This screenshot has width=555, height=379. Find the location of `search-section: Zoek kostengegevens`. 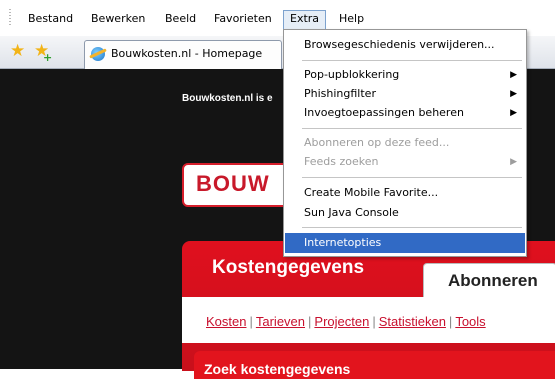

search-section: Zoek kostengegevens is located at coordinates (374, 365).